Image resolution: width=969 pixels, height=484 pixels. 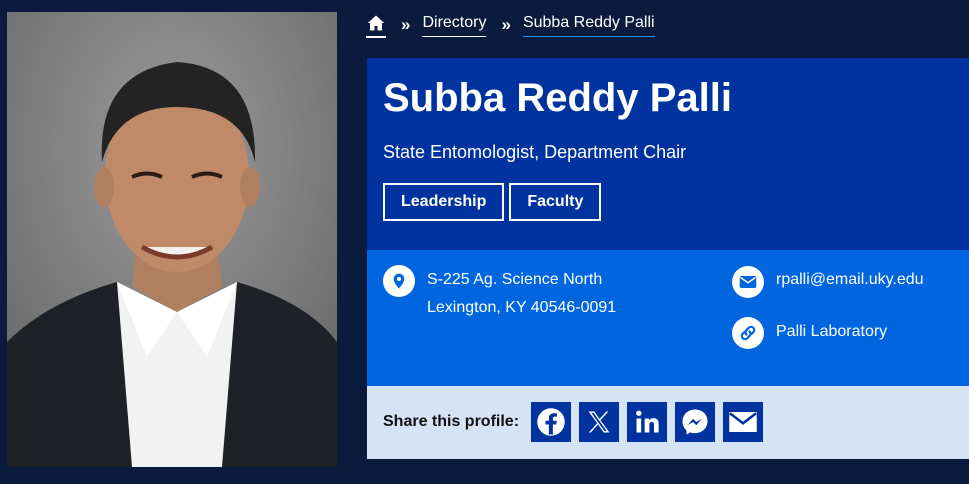 I want to click on profile-tags: Leadership Faculty, so click(x=492, y=202).